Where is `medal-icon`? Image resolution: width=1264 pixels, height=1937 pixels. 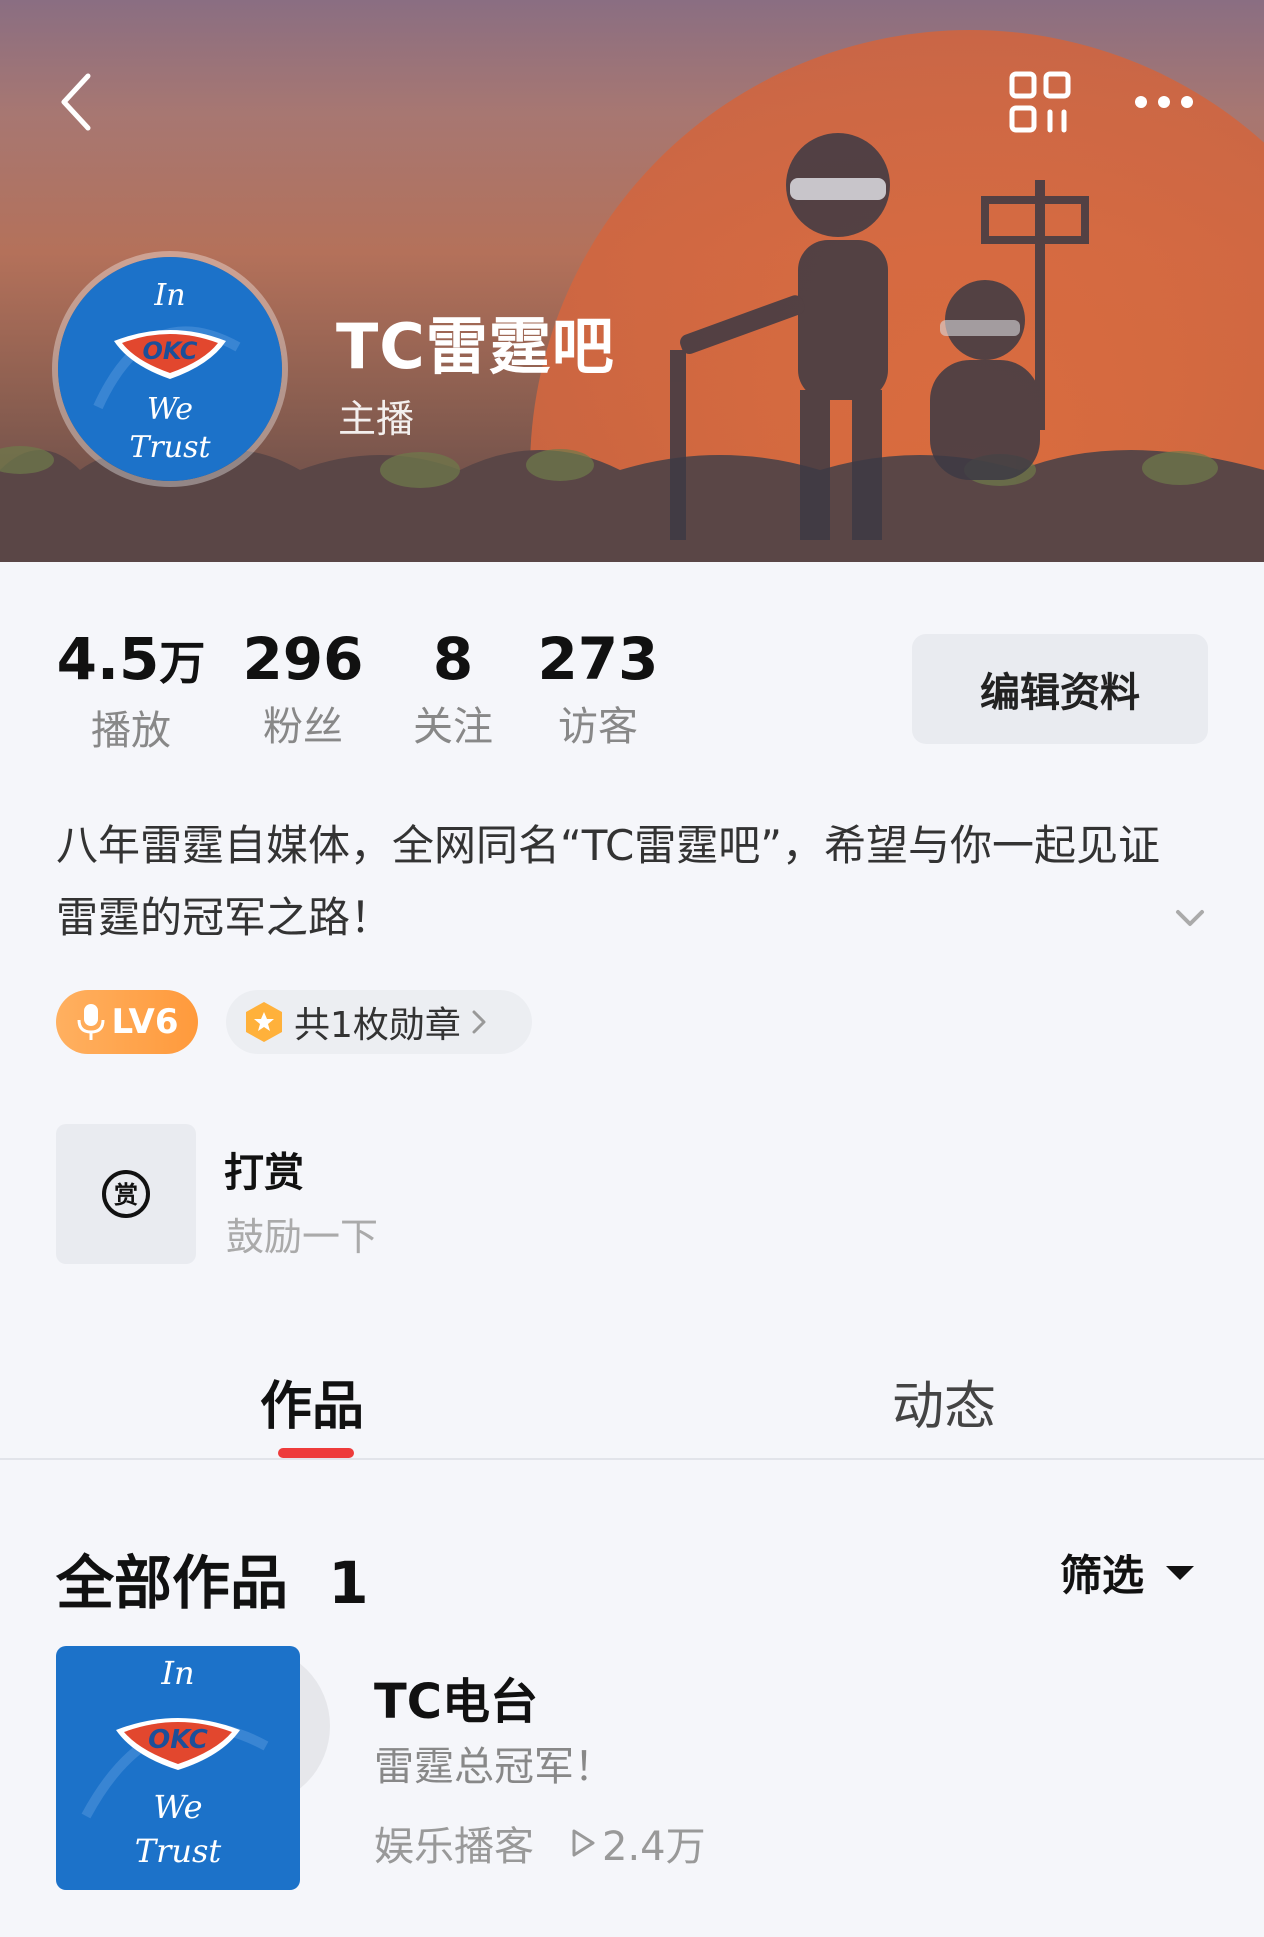 medal-icon is located at coordinates (264, 1022).